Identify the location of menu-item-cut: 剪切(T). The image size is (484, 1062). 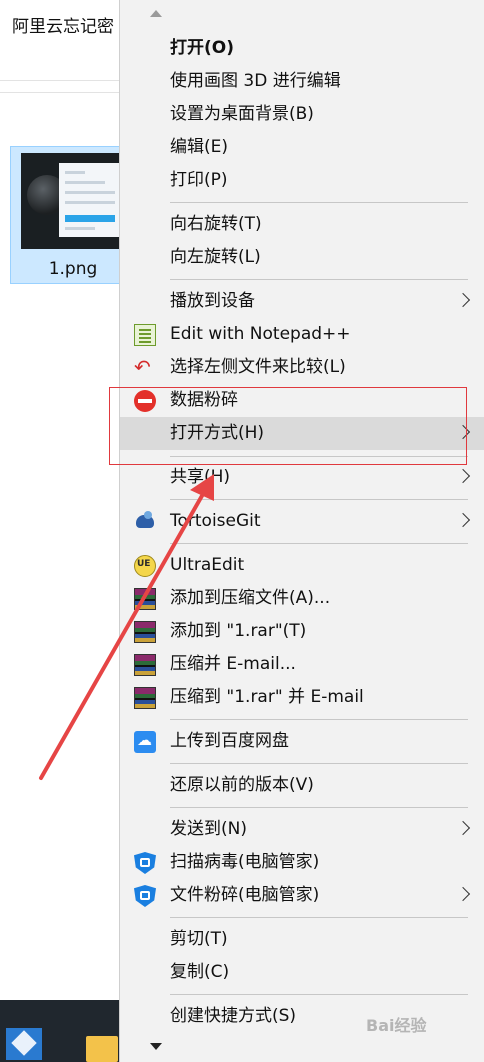
(302, 939).